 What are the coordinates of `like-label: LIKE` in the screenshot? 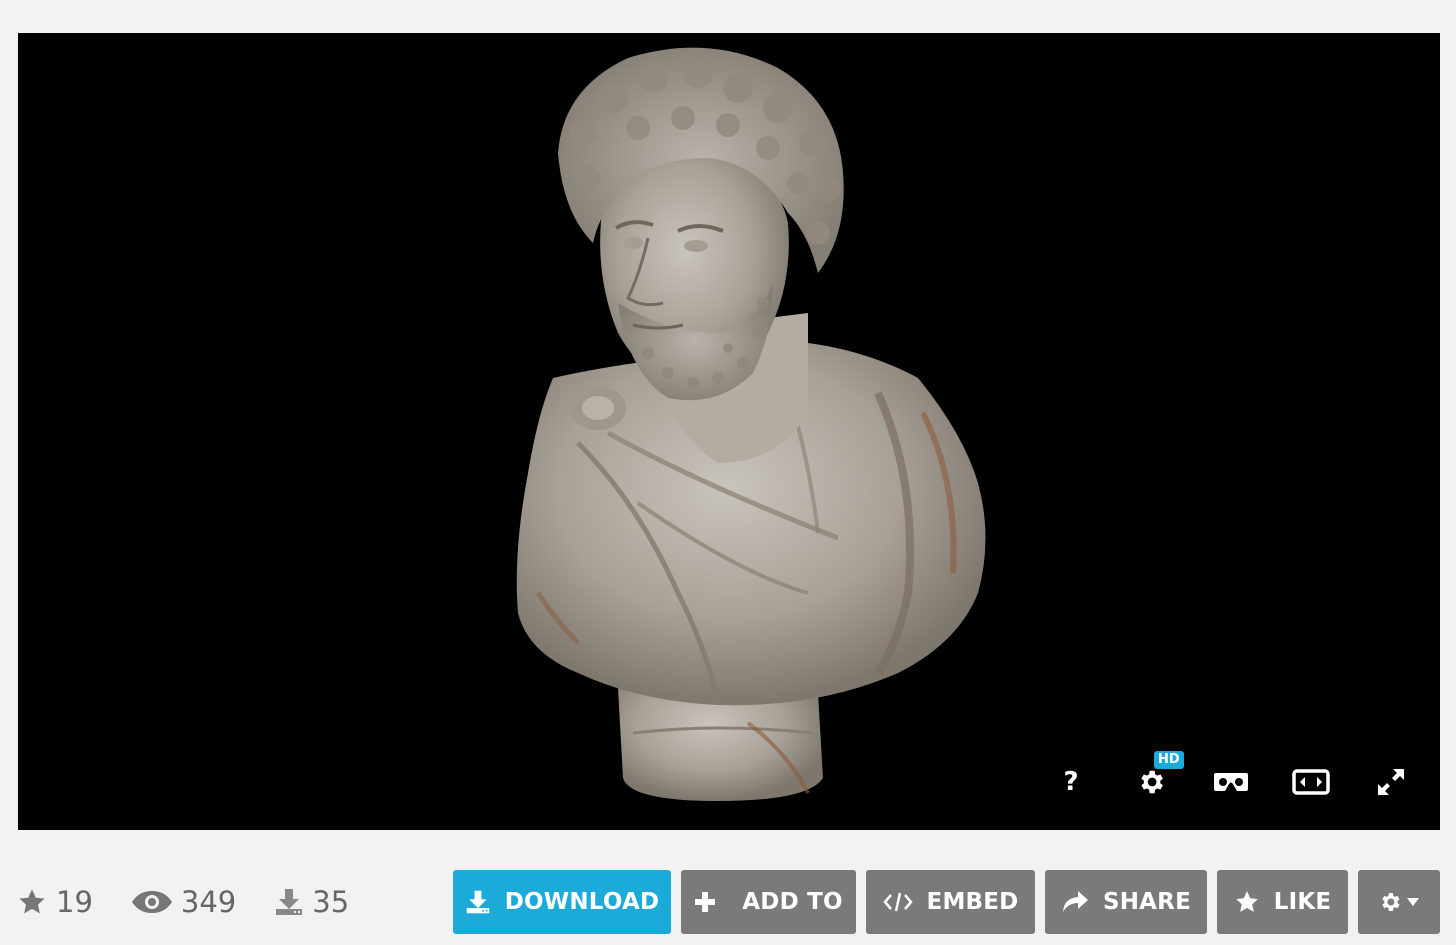 It's located at (1302, 902).